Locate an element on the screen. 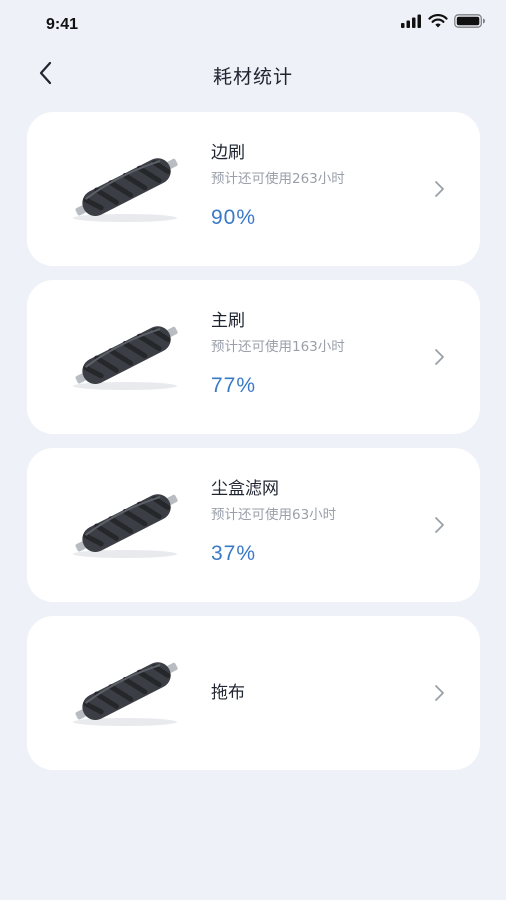 This screenshot has height=900, width=506. remaining-percent: 90% is located at coordinates (234, 217).